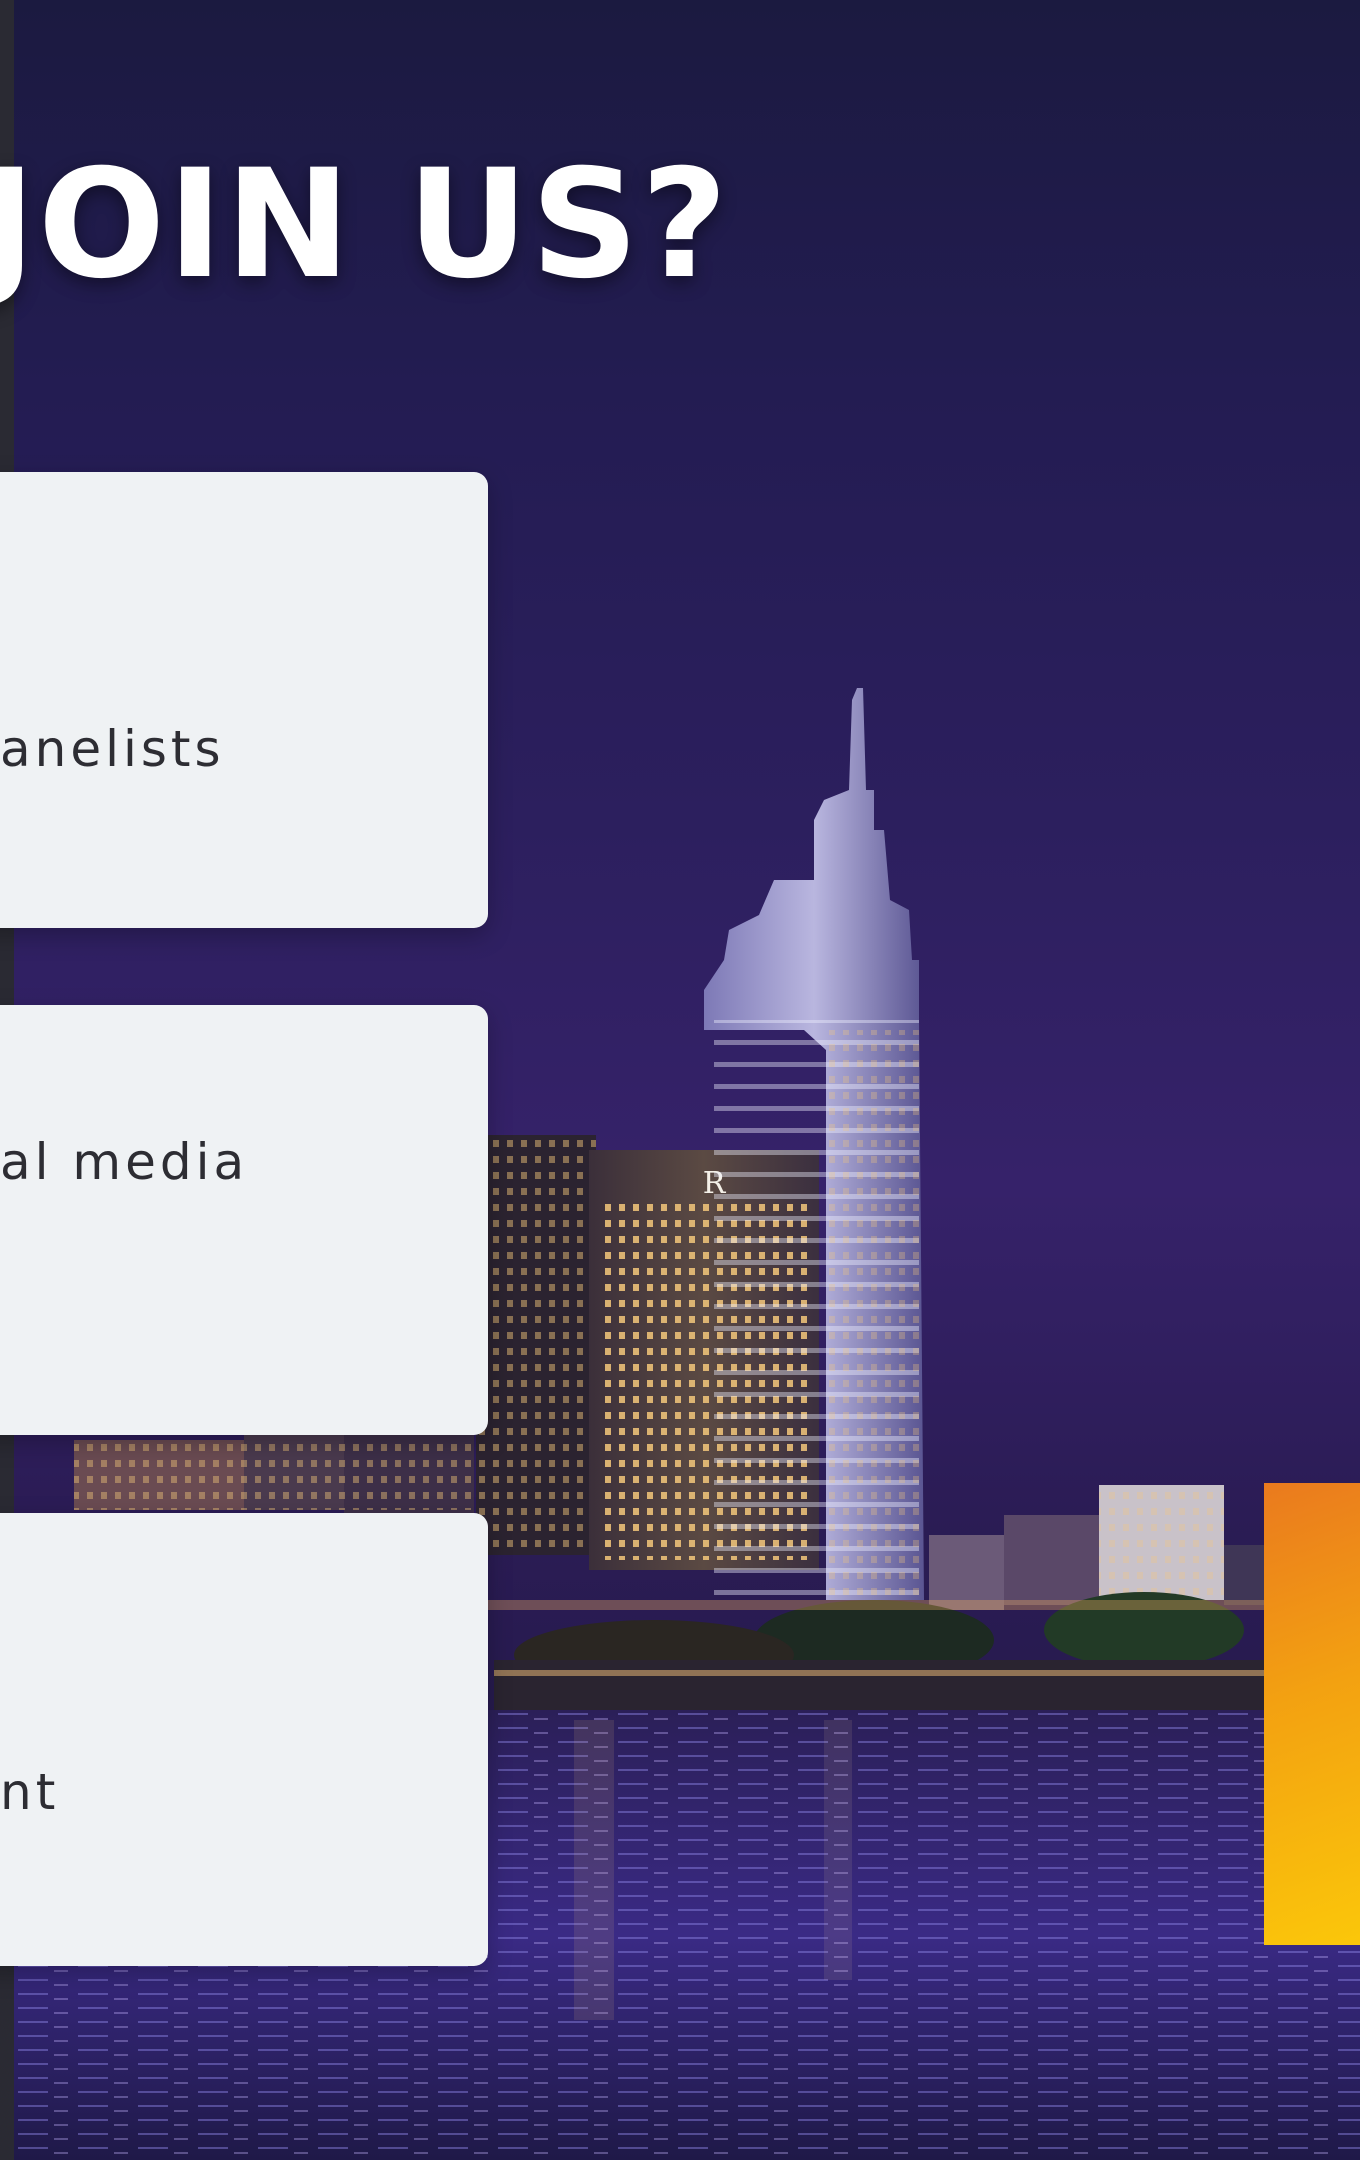  What do you see at coordinates (244, 1220) in the screenshot?
I see `info-card: al media` at bounding box center [244, 1220].